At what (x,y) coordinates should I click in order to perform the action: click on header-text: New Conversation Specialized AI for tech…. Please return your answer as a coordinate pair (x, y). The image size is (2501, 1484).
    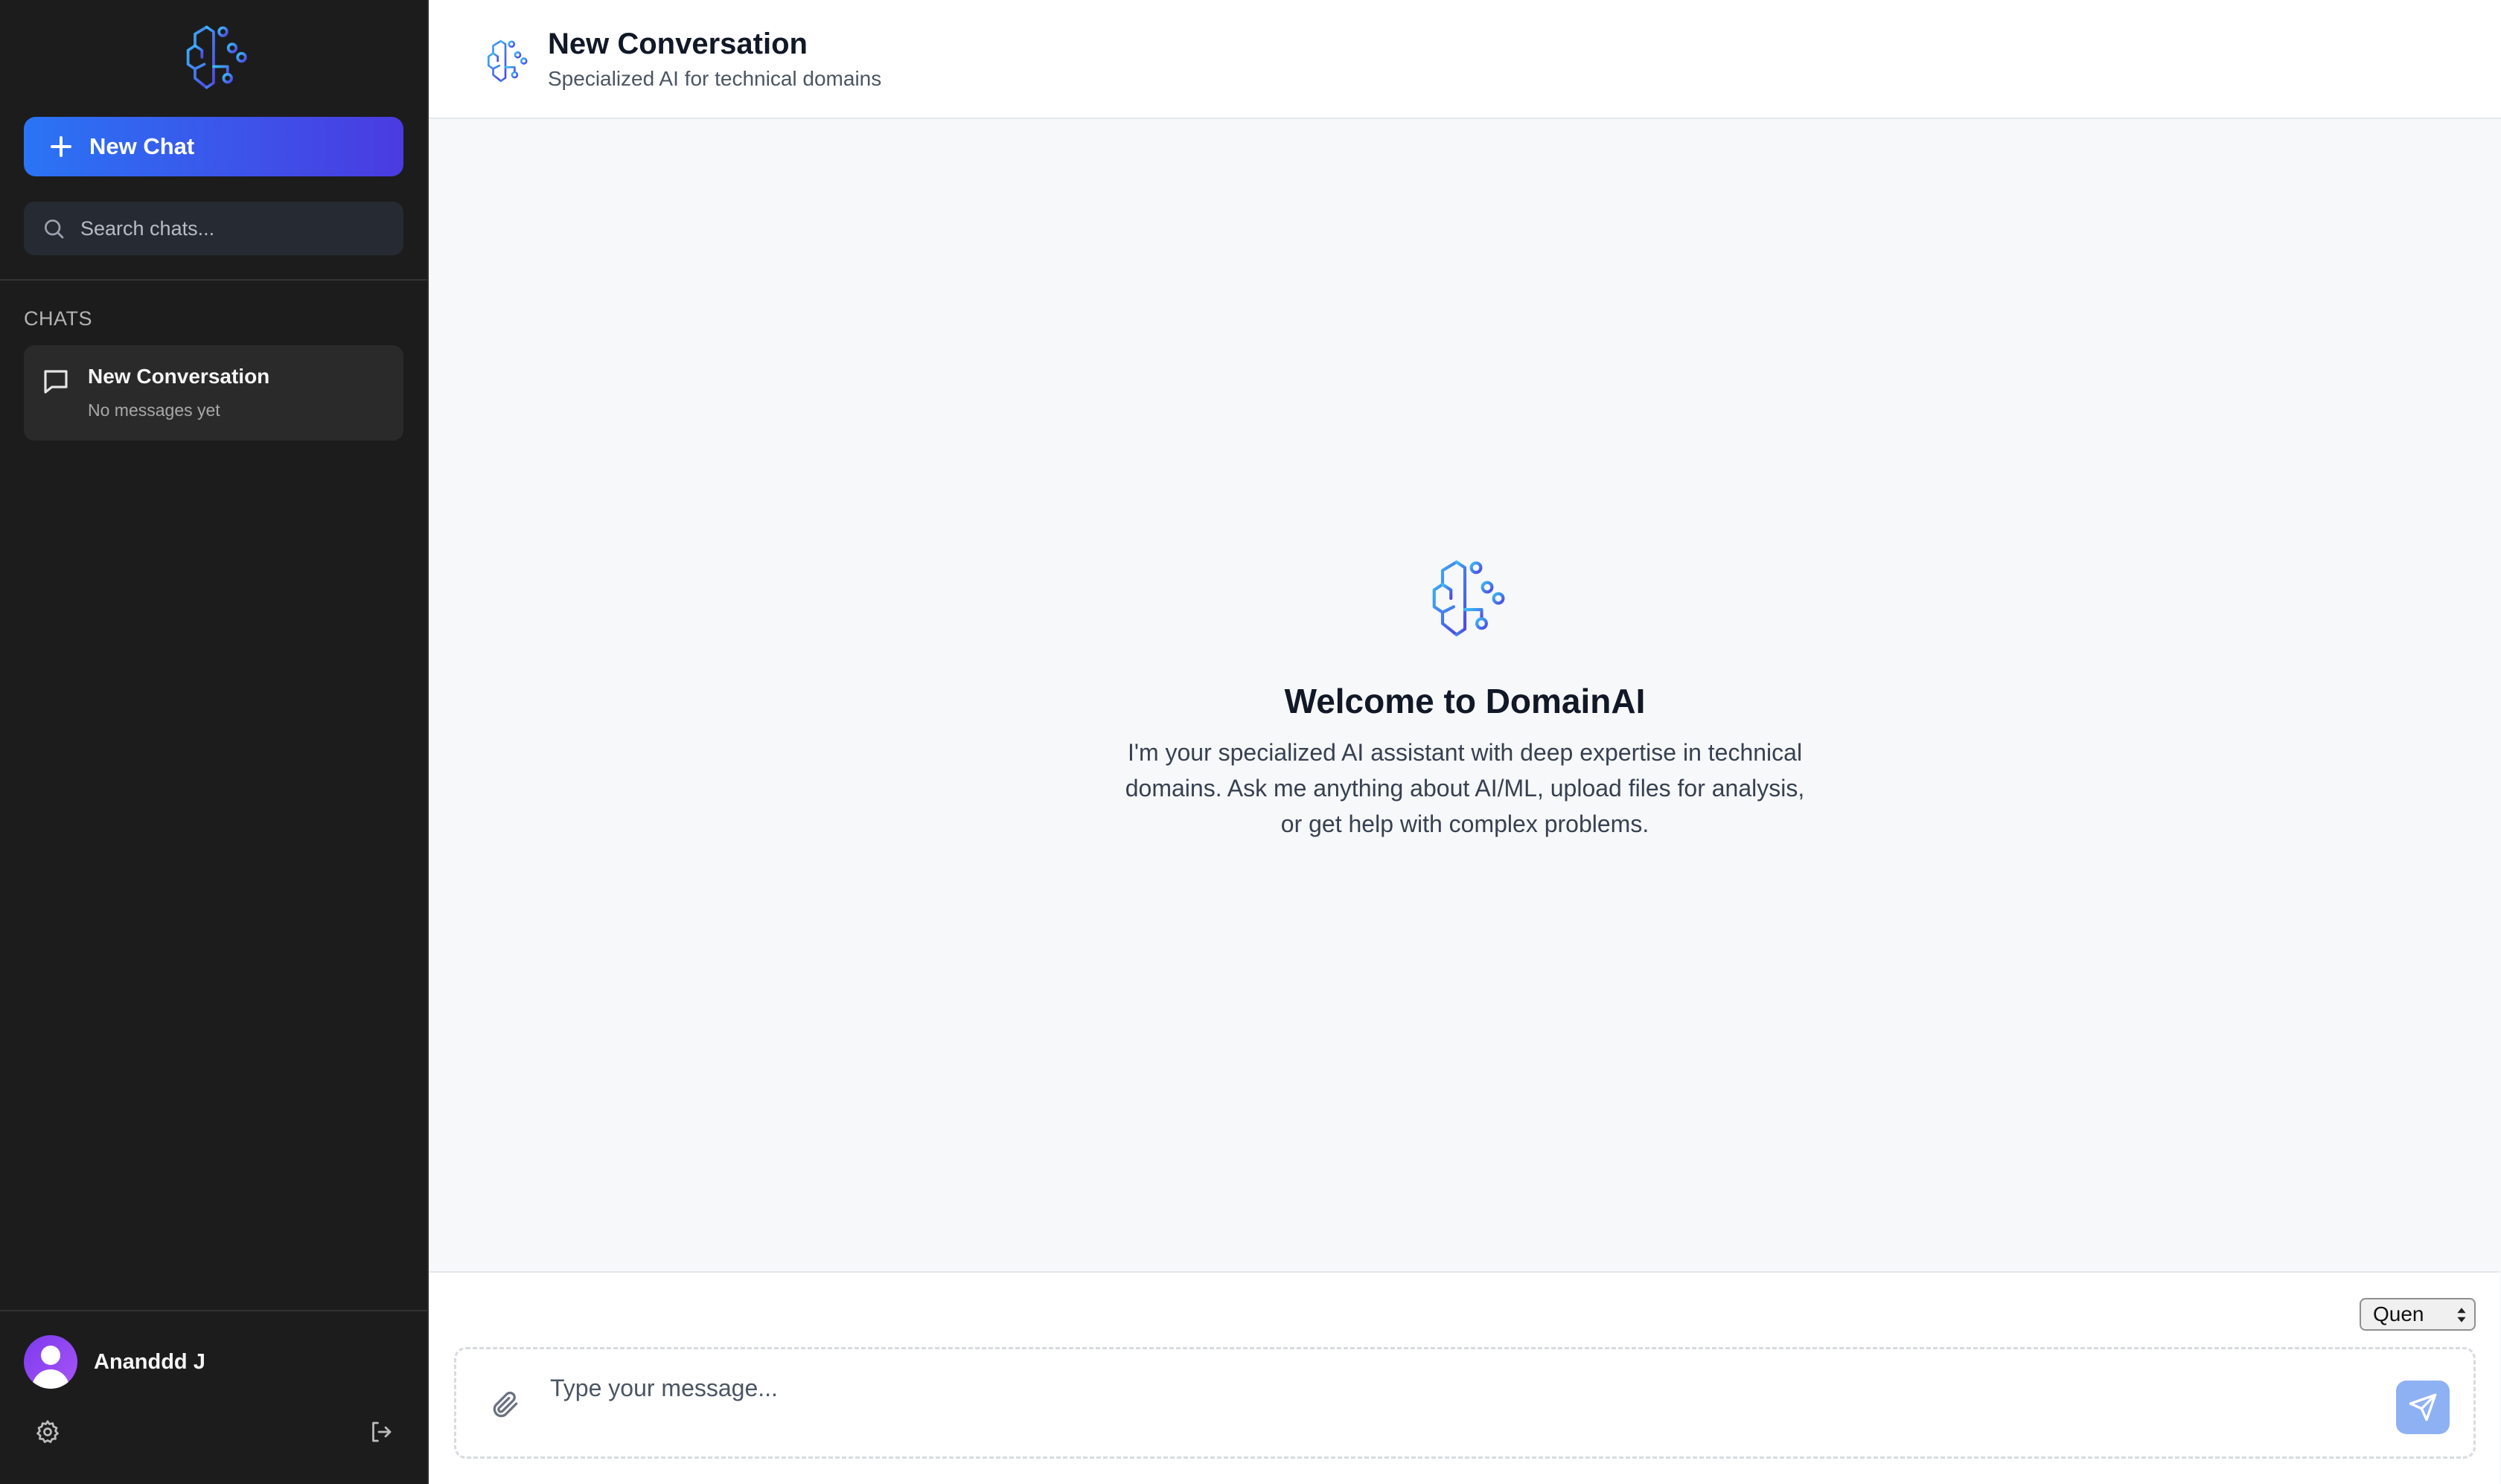
    Looking at the image, I should click on (714, 59).